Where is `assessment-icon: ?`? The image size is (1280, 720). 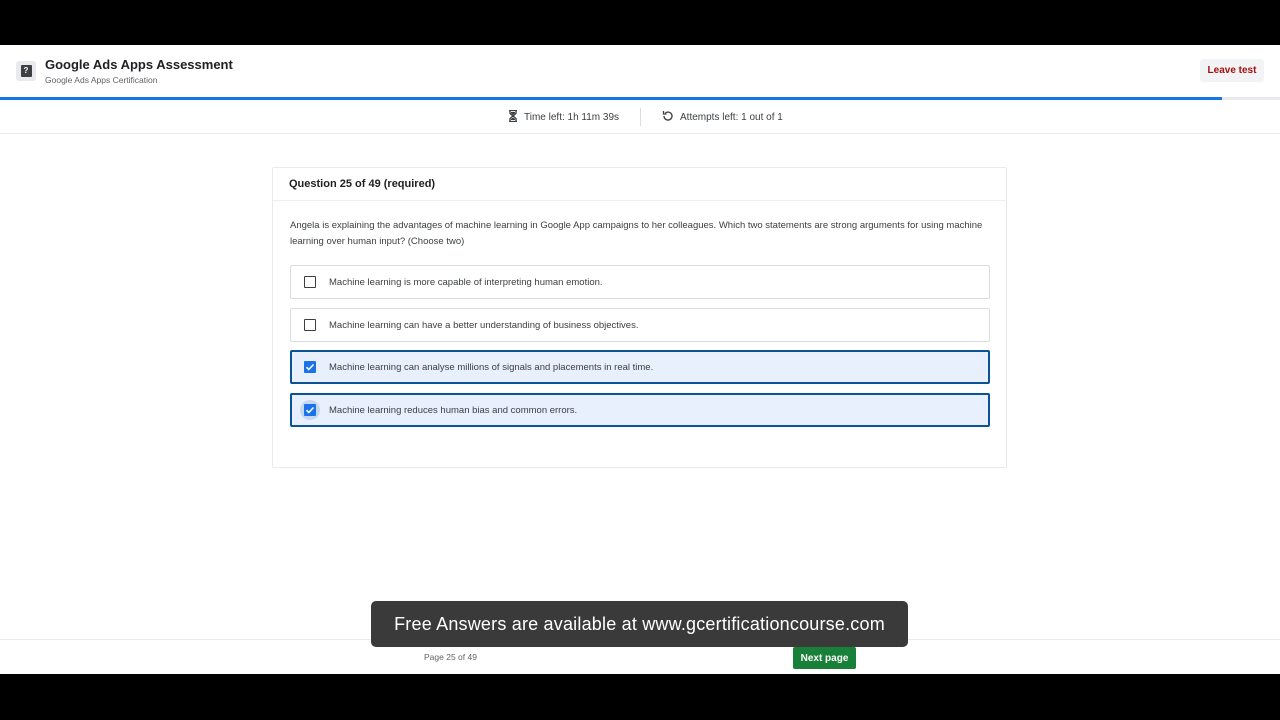 assessment-icon: ? is located at coordinates (26, 71).